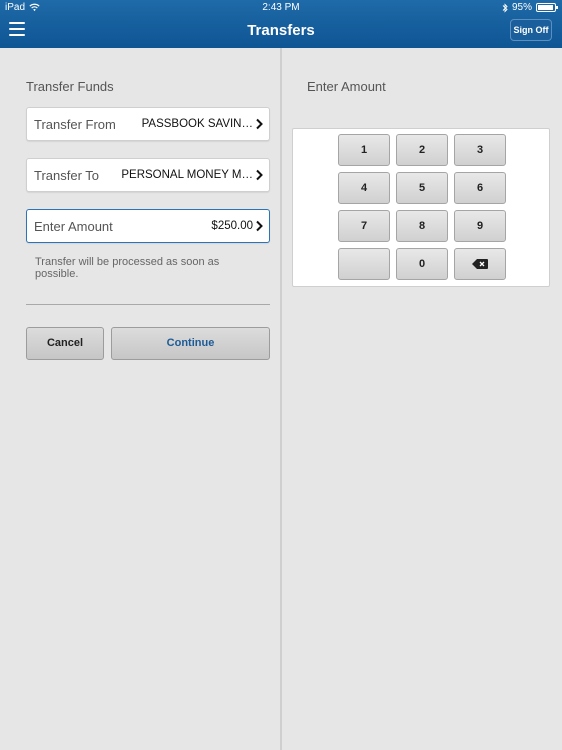 Image resolution: width=562 pixels, height=750 pixels. What do you see at coordinates (346, 86) in the screenshot?
I see `enter-amount-heading: Enter Amount` at bounding box center [346, 86].